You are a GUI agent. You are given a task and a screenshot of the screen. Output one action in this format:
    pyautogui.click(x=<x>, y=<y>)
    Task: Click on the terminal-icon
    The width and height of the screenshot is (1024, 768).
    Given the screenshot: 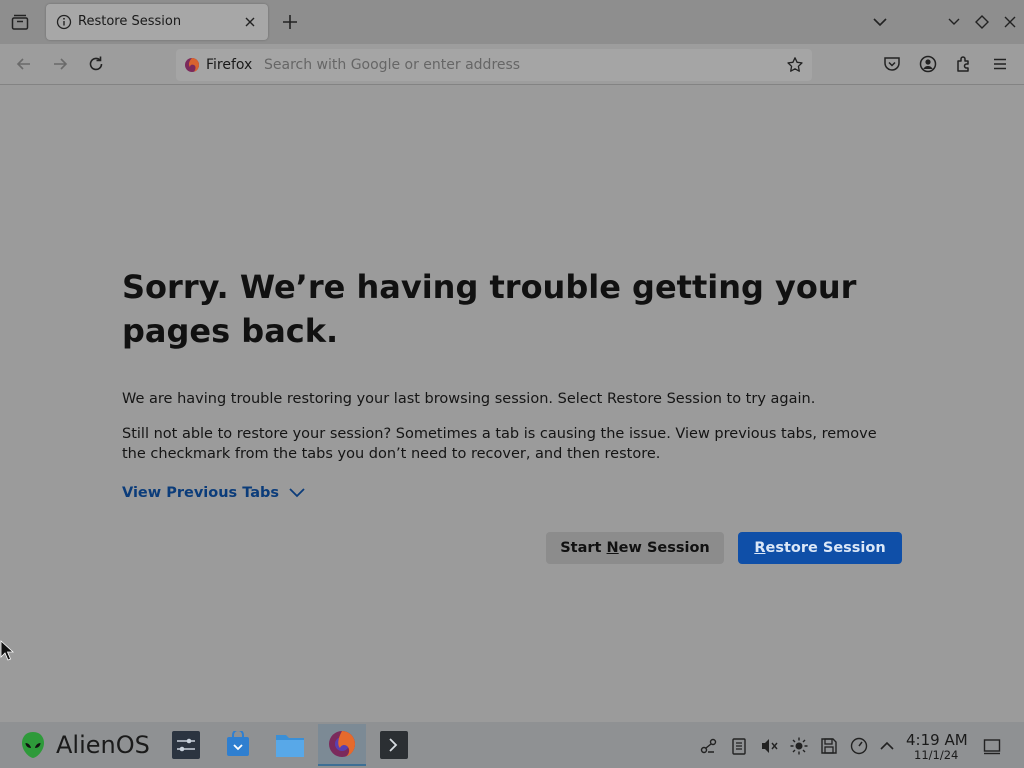 What is the action you would take?
    pyautogui.click(x=394, y=745)
    